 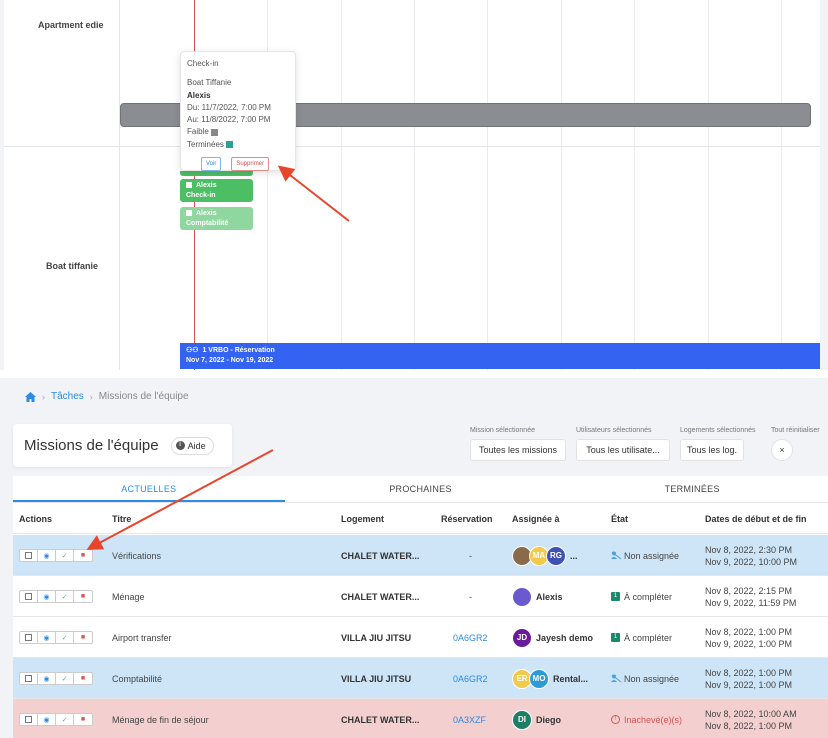 I want to click on filter-reset: Tout réinitialiser ×, so click(x=799, y=444).